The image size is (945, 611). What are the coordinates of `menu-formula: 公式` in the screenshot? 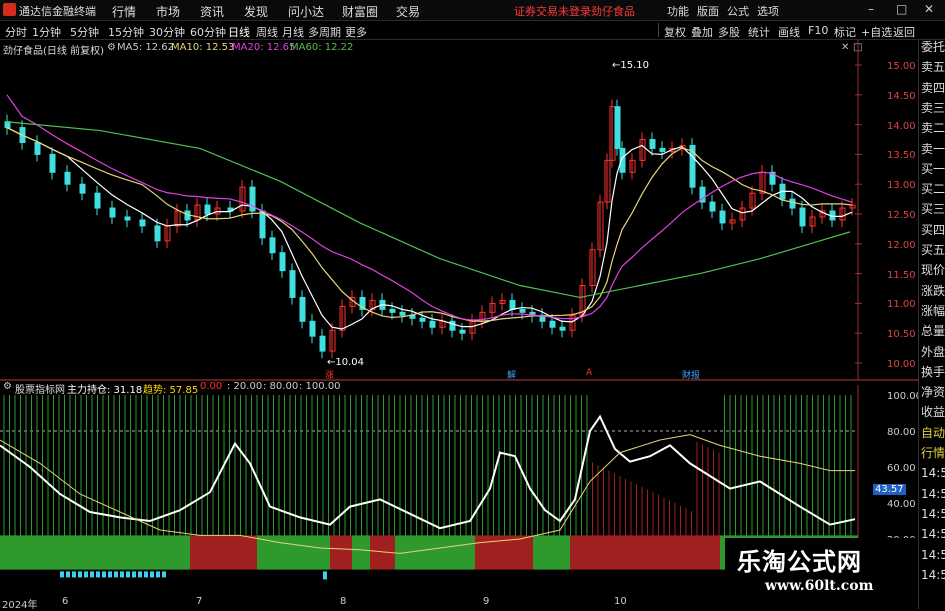 It's located at (738, 11).